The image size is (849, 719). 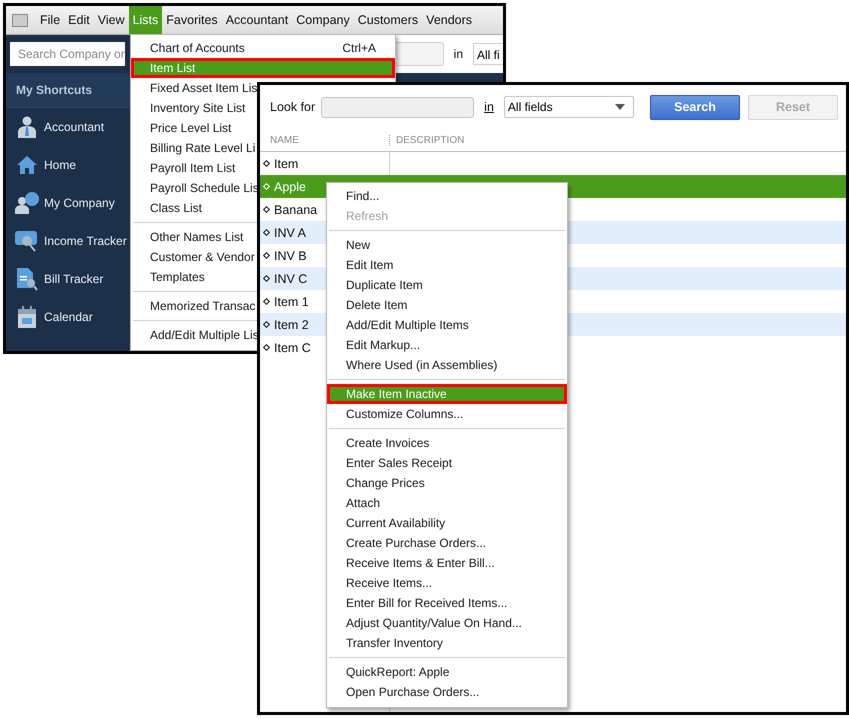 What do you see at coordinates (323, 20) in the screenshot?
I see `menu-bar-item: Company` at bounding box center [323, 20].